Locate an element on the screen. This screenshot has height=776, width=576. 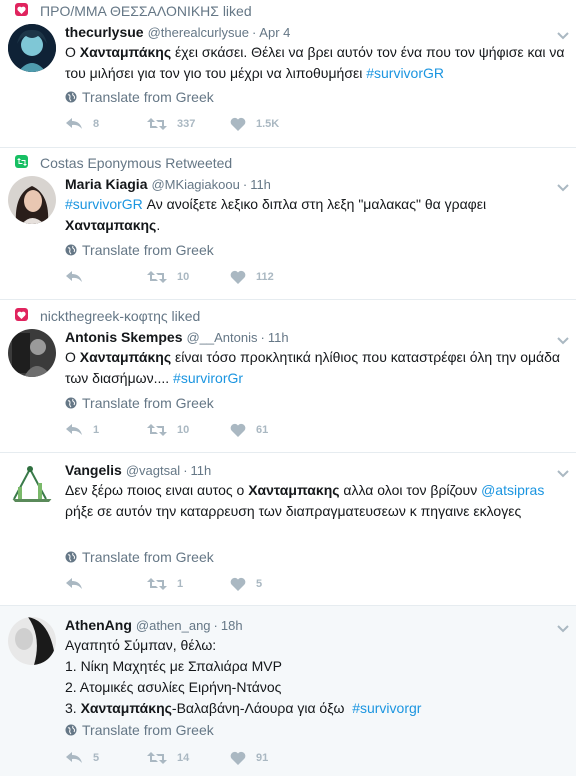
like-button: 5 is located at coordinates (246, 584).